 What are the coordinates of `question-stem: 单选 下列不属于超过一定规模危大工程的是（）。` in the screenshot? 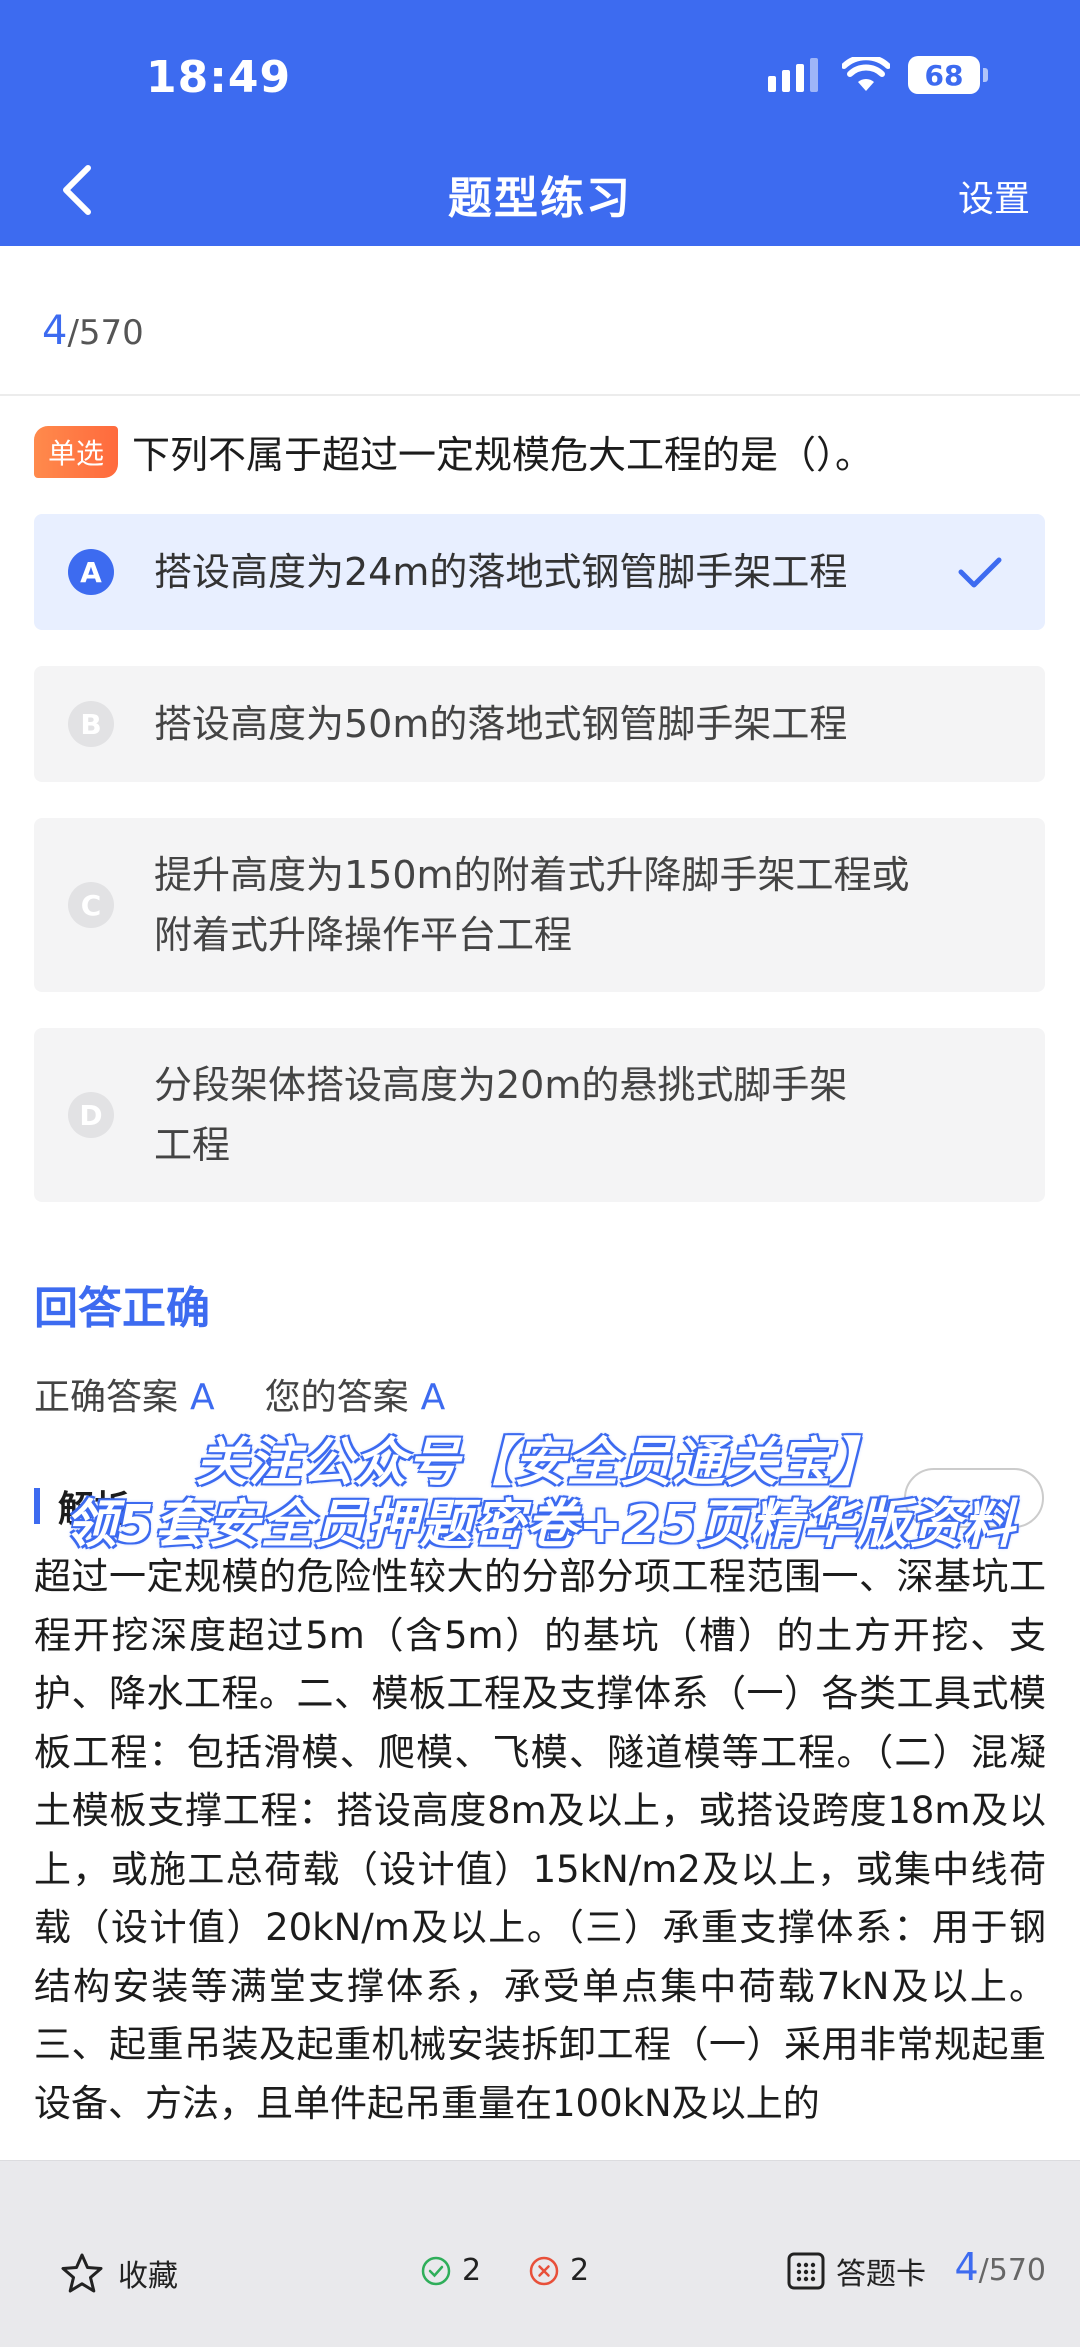 It's located at (539, 451).